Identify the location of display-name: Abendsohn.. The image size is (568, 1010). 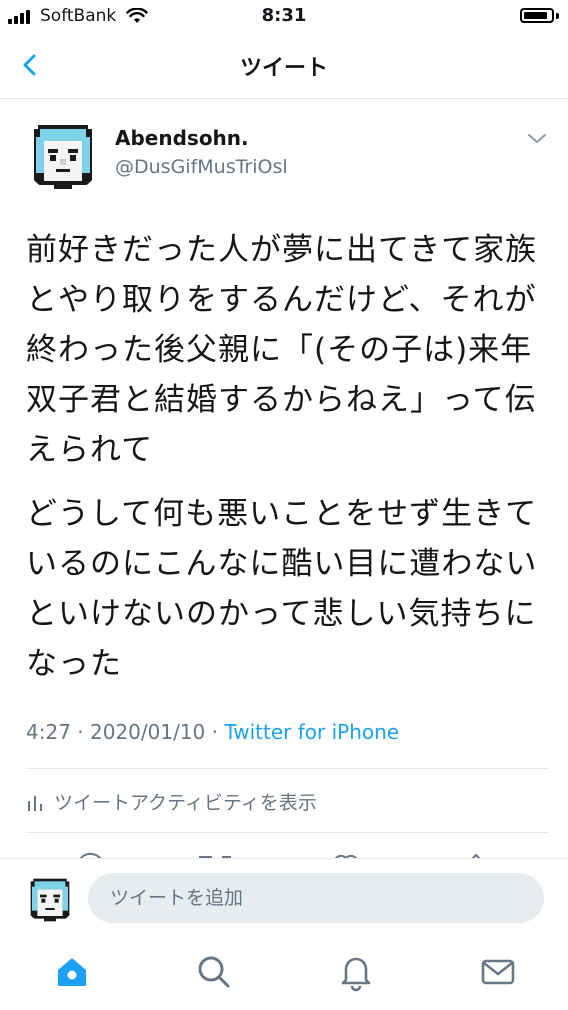
(182, 138).